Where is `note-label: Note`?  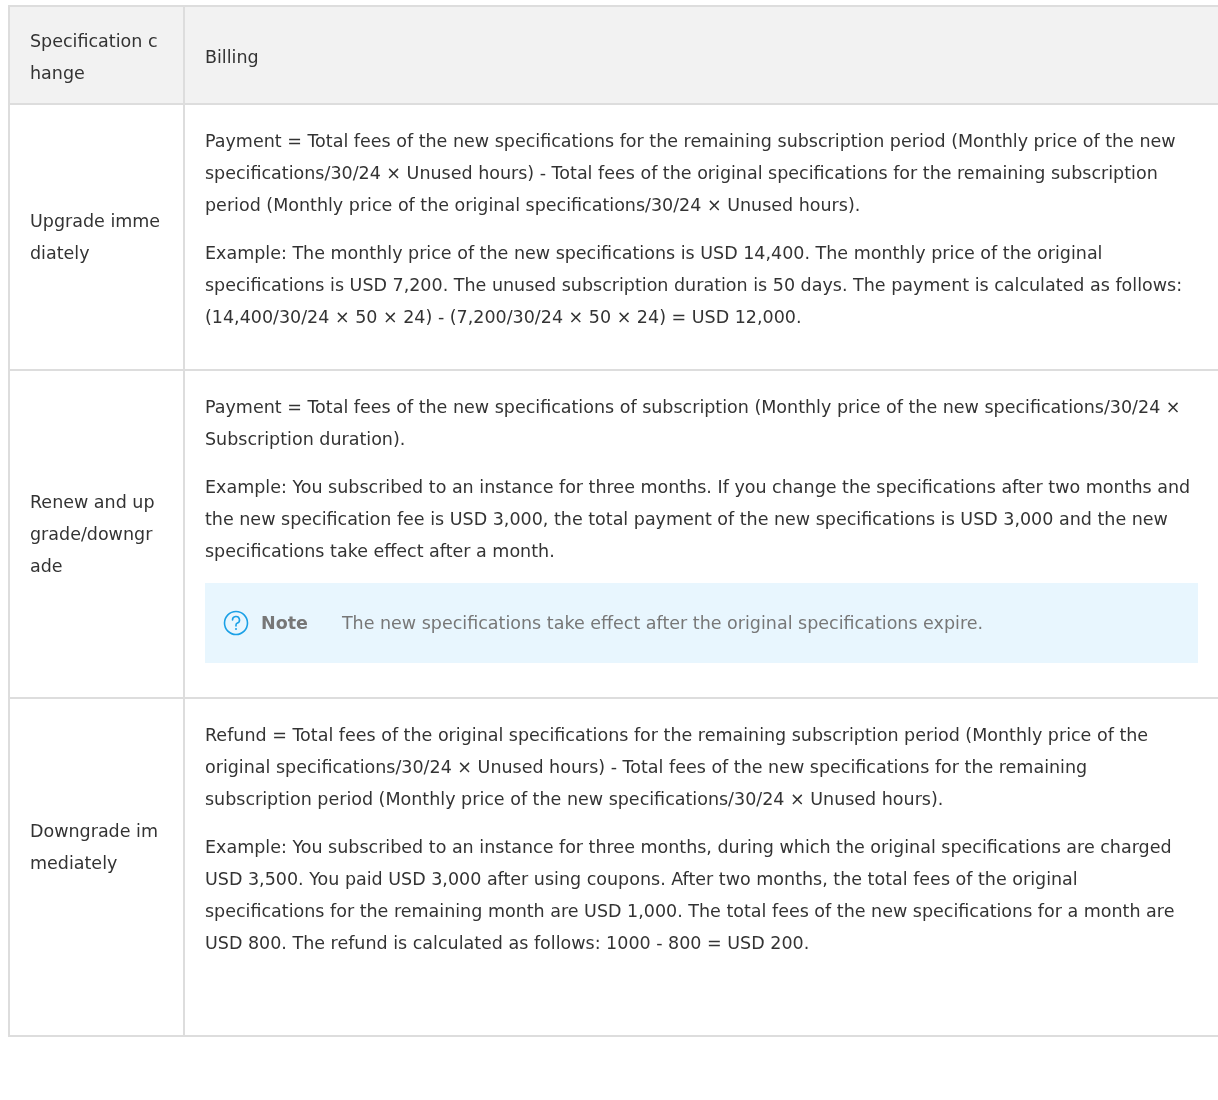 note-label: Note is located at coordinates (284, 623).